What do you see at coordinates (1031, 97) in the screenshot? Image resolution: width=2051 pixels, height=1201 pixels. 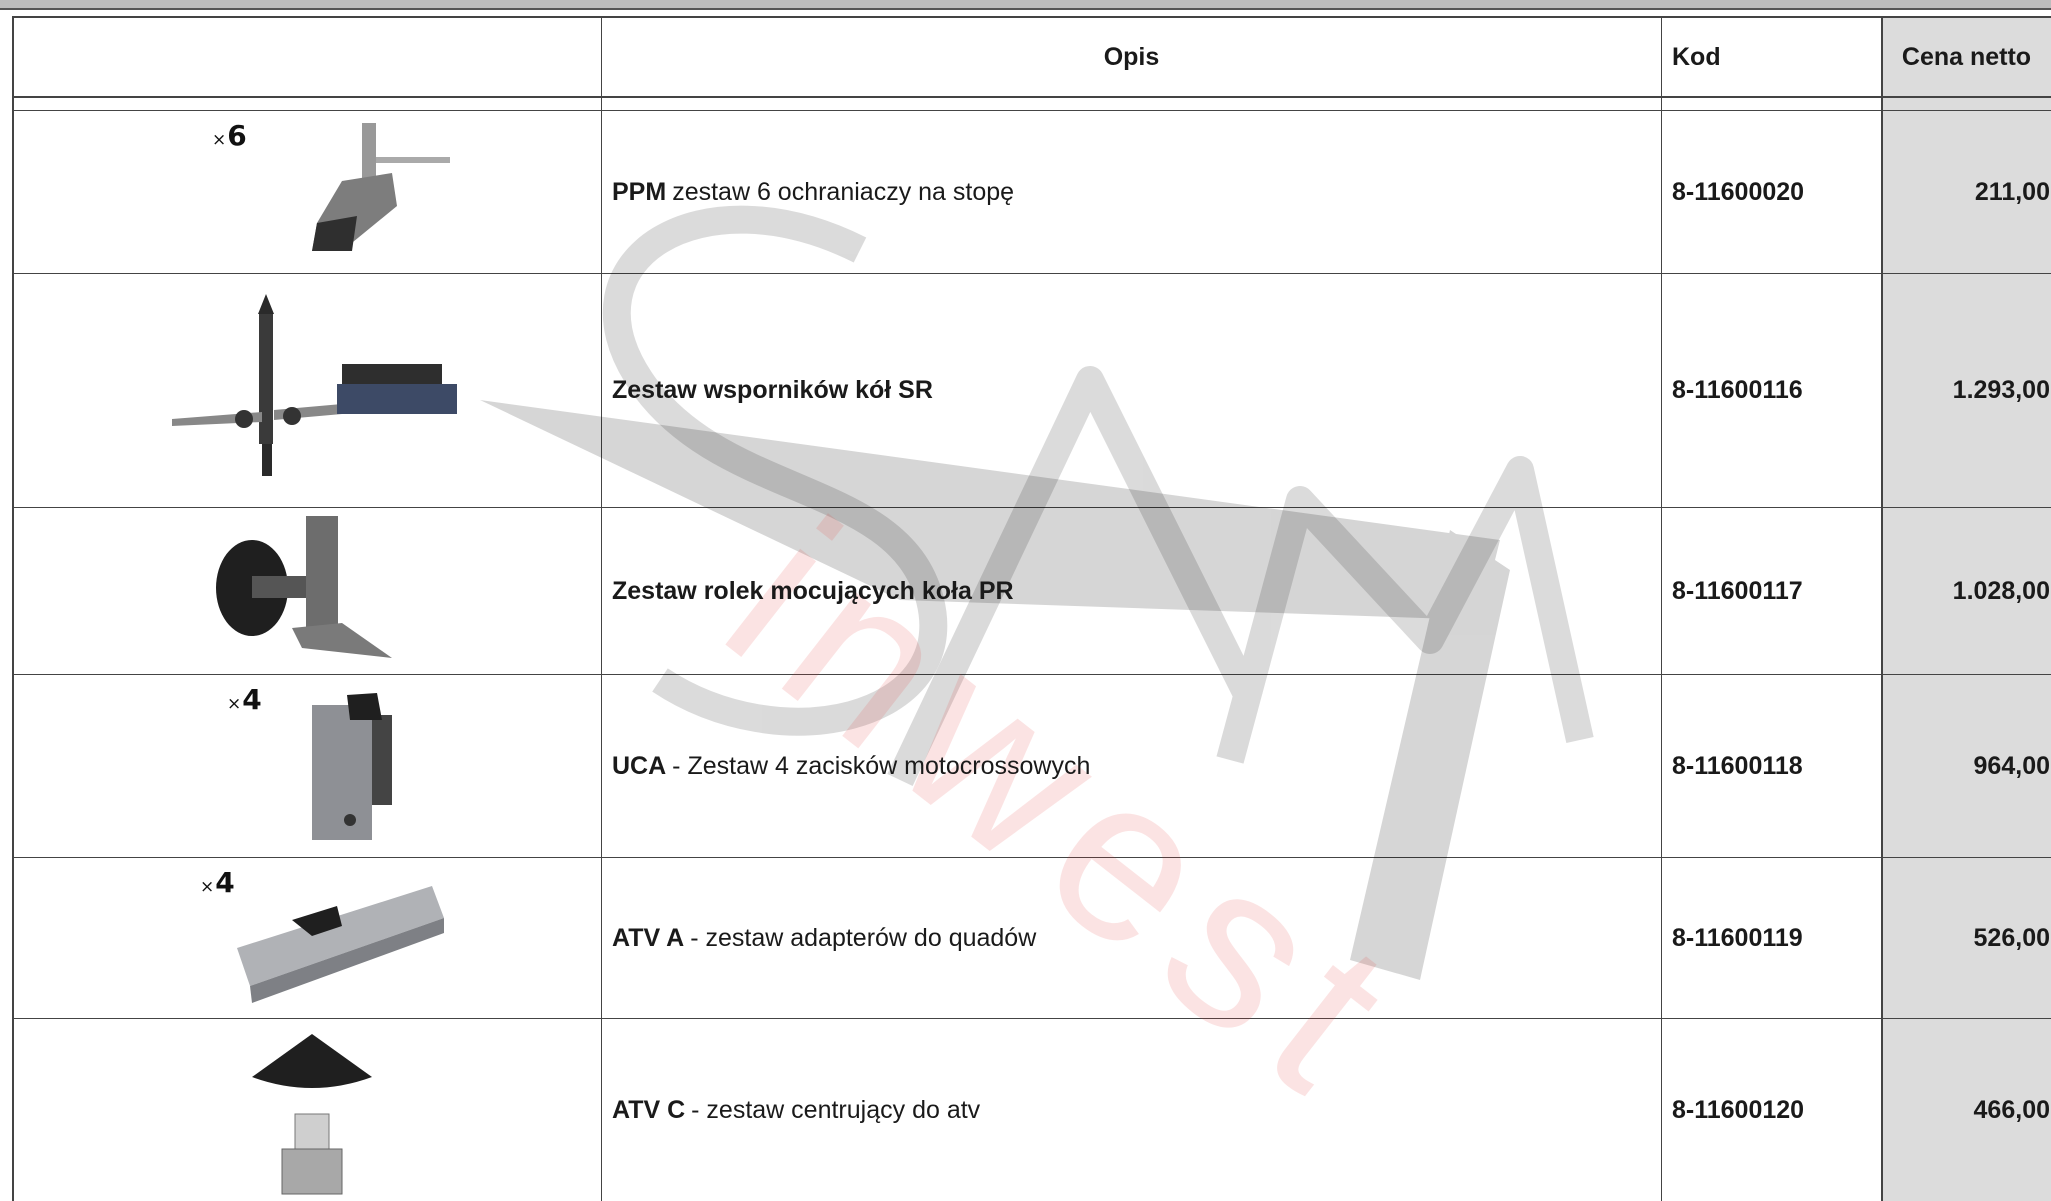 I see `header-bottom-border` at bounding box center [1031, 97].